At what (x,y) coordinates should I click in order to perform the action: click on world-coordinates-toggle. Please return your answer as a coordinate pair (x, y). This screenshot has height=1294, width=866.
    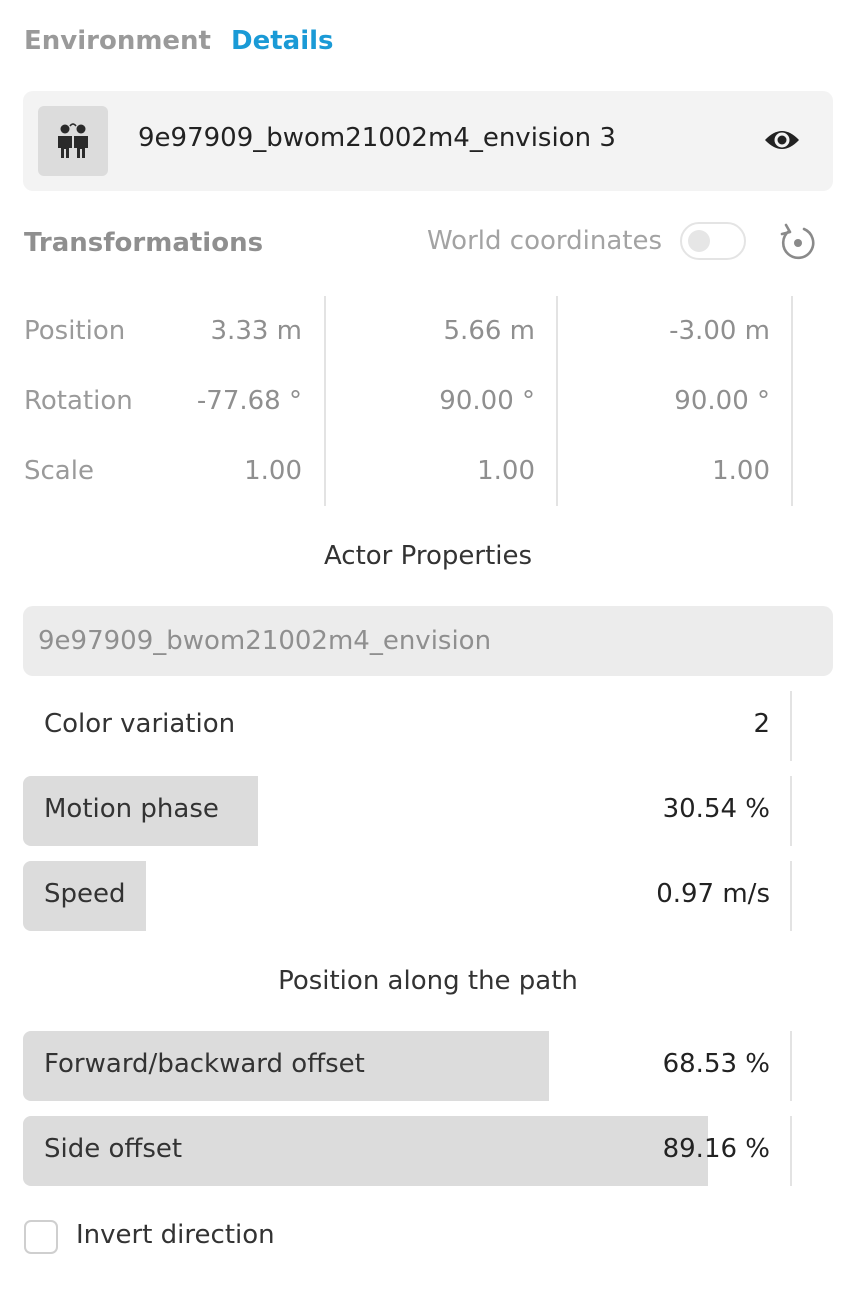
    Looking at the image, I should click on (713, 241).